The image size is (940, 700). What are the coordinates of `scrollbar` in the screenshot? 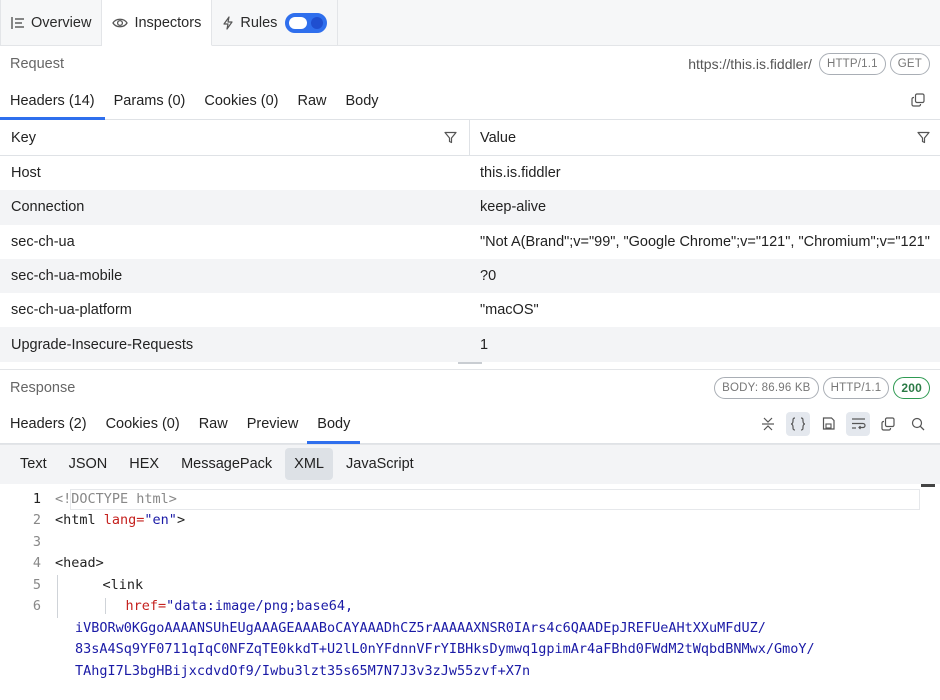 It's located at (928, 485).